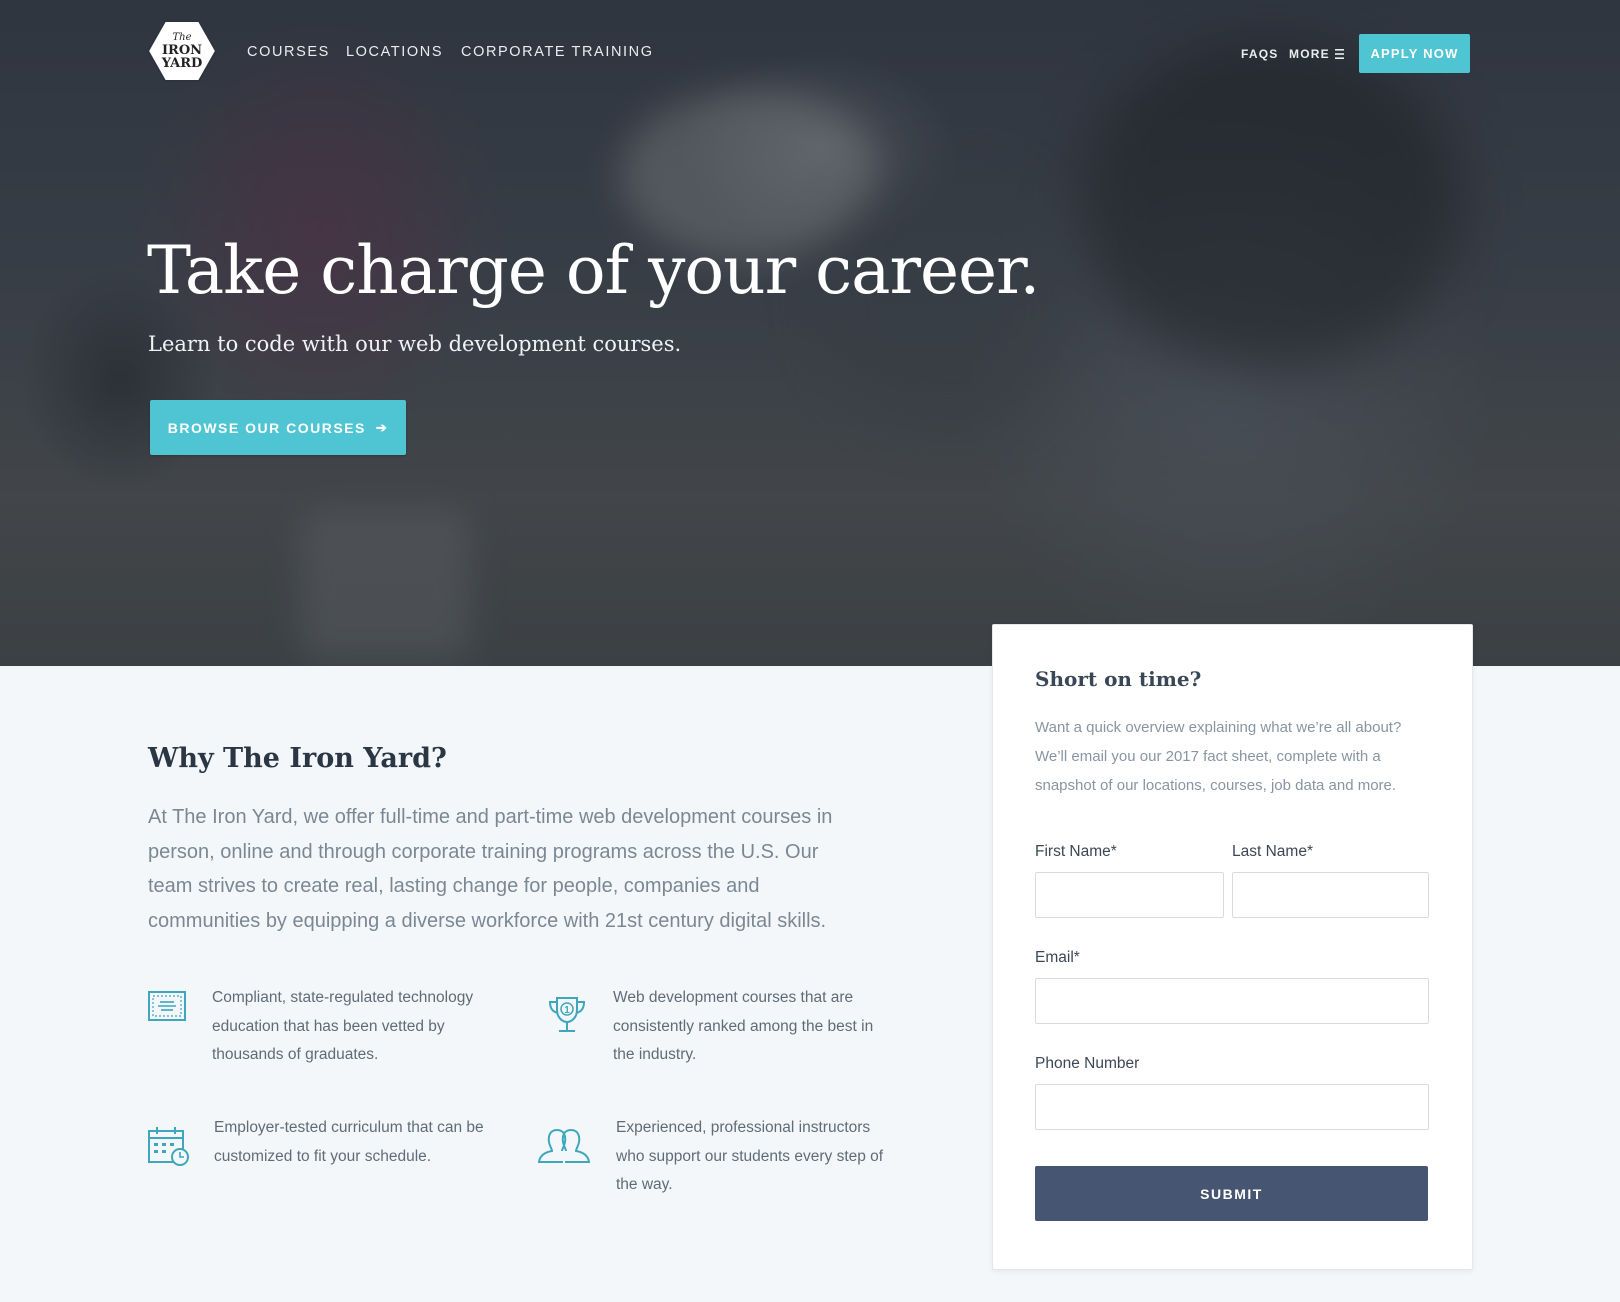 This screenshot has width=1620, height=1302. What do you see at coordinates (288, 52) in the screenshot?
I see `nav-link-courses: Courses` at bounding box center [288, 52].